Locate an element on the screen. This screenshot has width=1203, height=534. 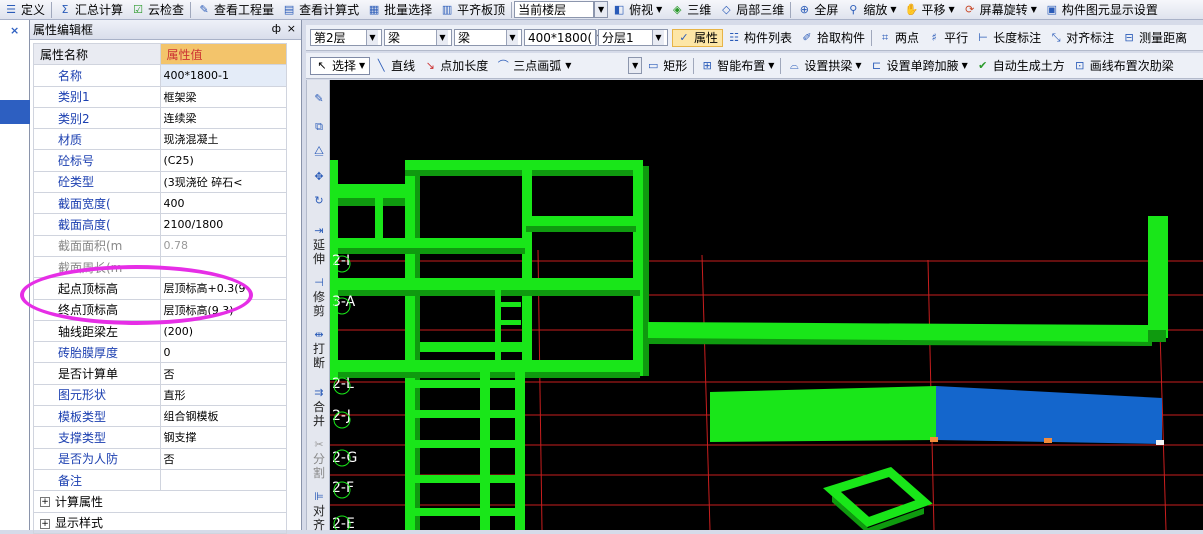
table-row: 截面宽度(400 is located at coordinates (160, 203).